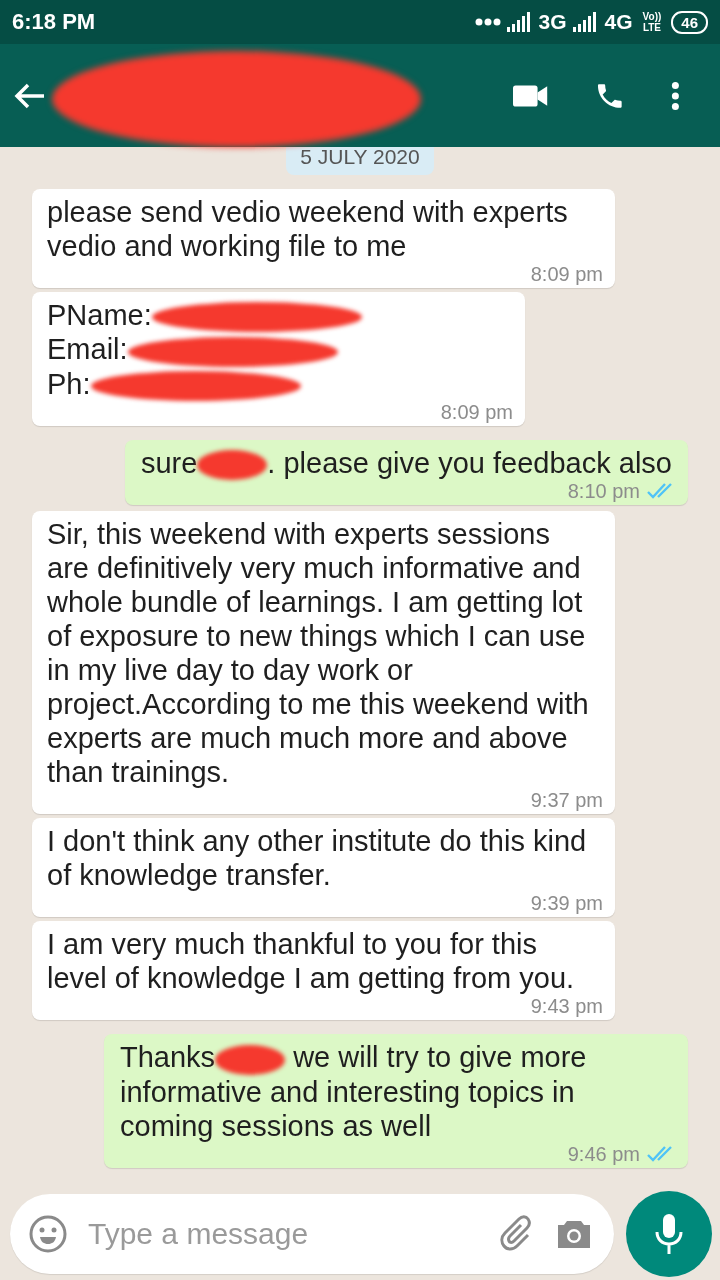 The width and height of the screenshot is (720, 1280). What do you see at coordinates (406, 463) in the screenshot?
I see `message-text: sure . please give you feedback also` at bounding box center [406, 463].